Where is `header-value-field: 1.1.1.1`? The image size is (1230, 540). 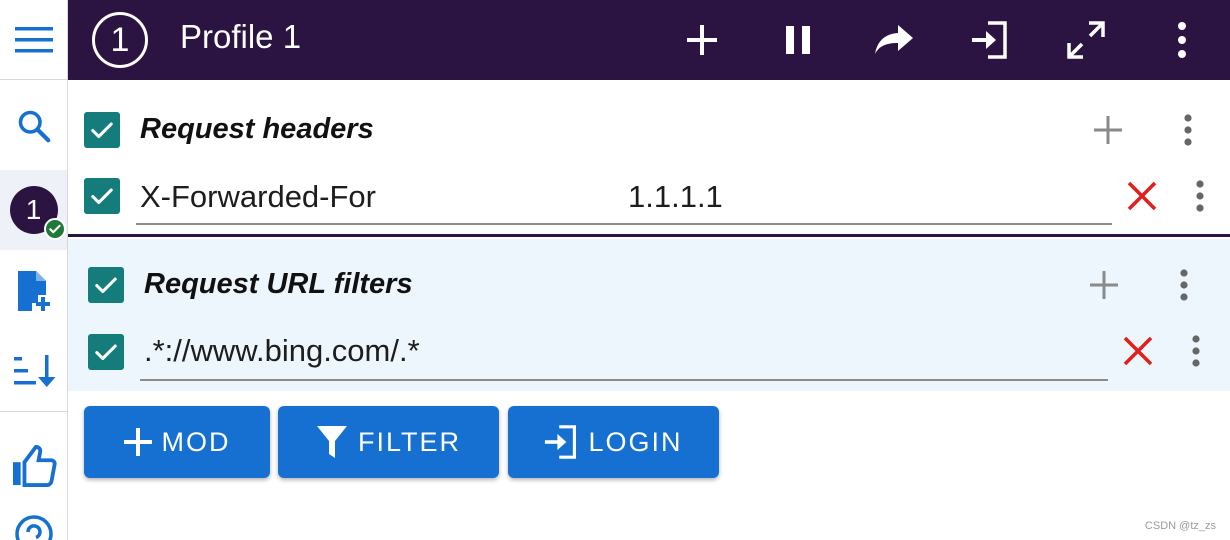
header-value-field: 1.1.1.1 is located at coordinates (675, 197).